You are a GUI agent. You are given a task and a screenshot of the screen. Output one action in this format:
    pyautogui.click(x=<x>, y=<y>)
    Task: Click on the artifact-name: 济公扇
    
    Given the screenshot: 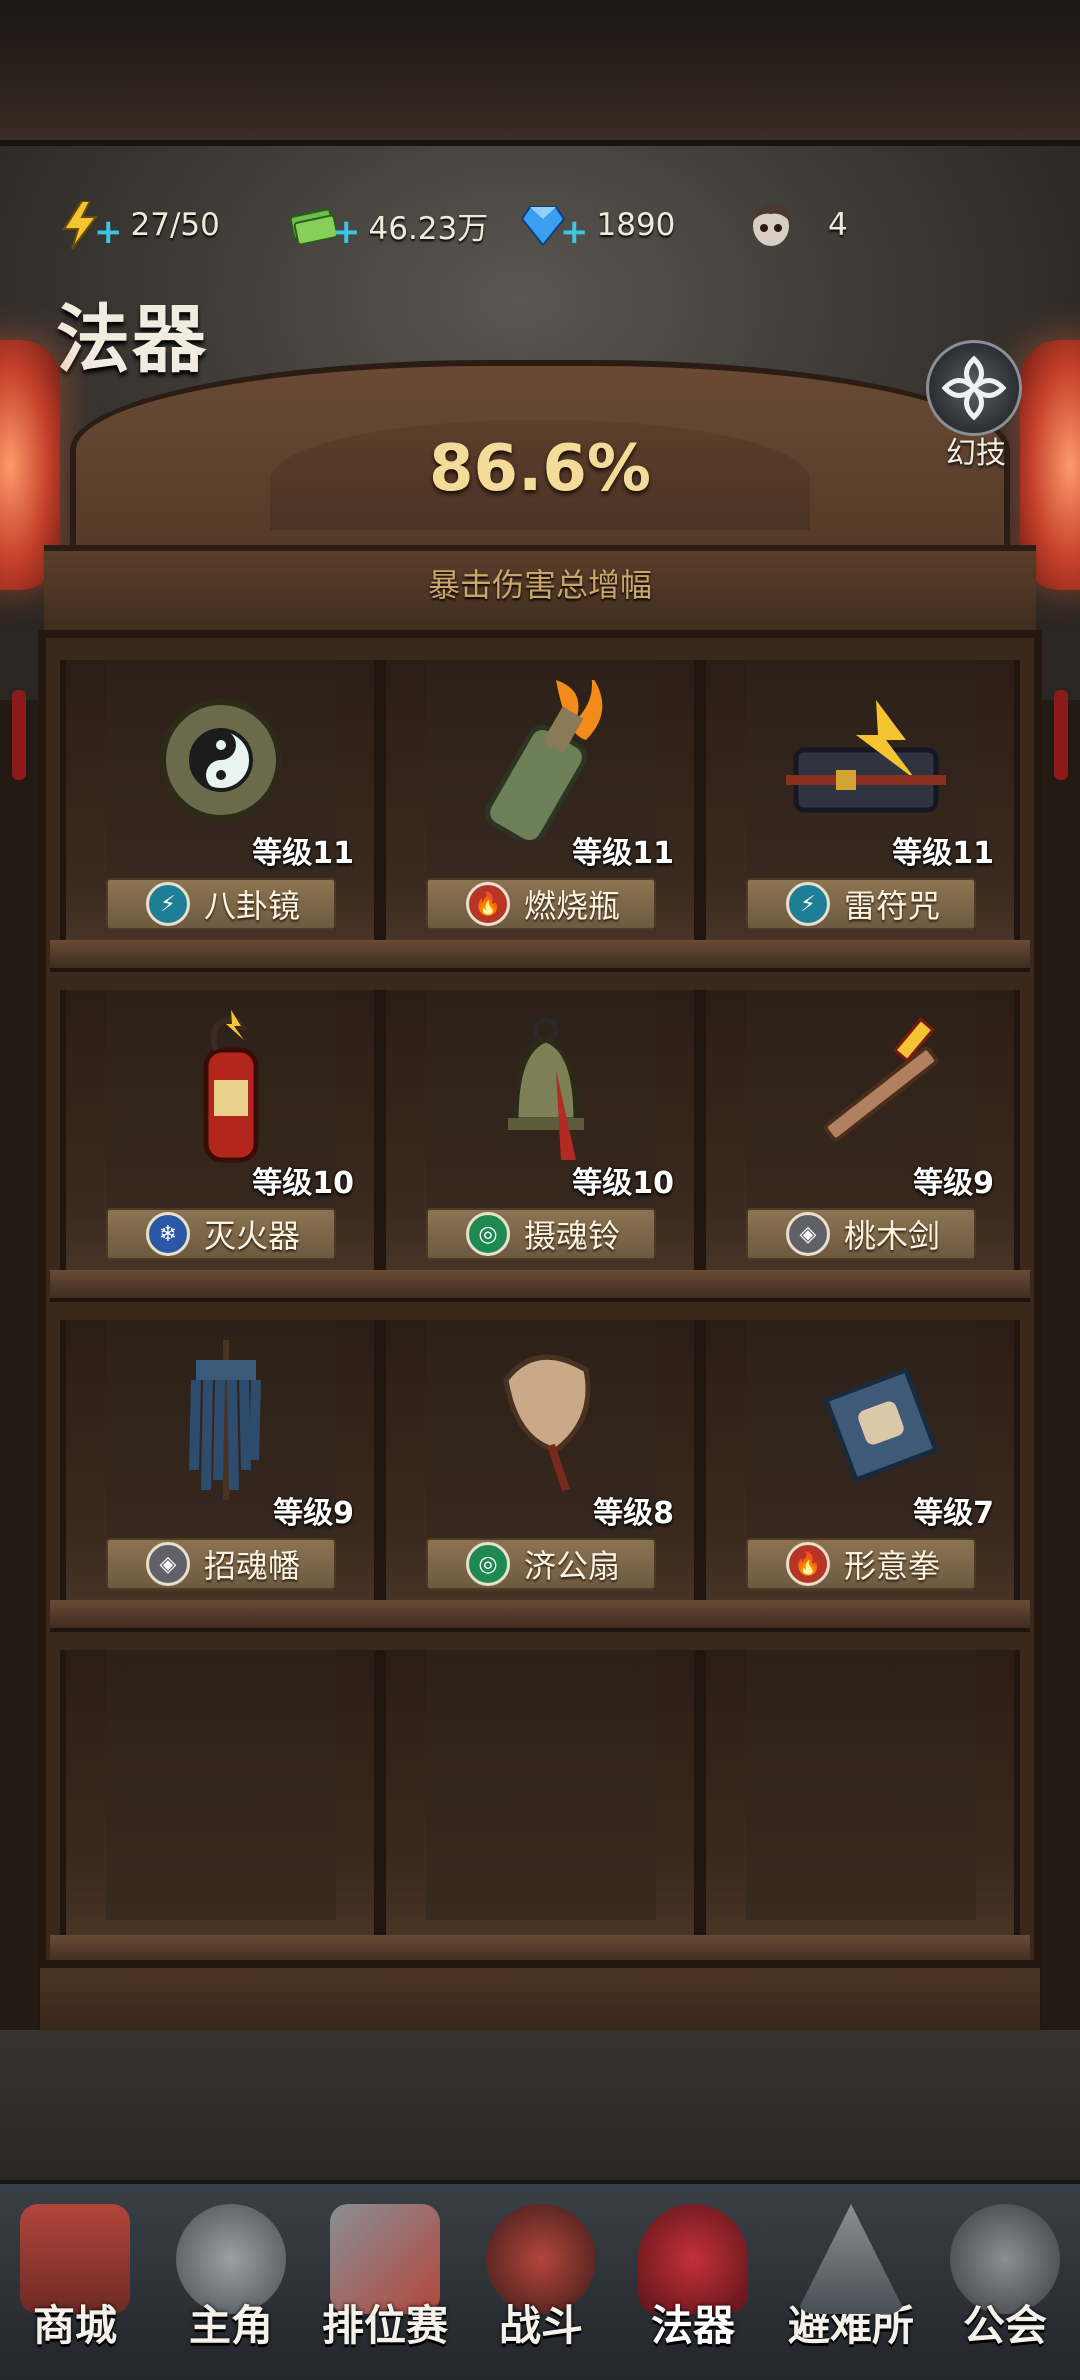 What is the action you would take?
    pyautogui.click(x=572, y=1566)
    